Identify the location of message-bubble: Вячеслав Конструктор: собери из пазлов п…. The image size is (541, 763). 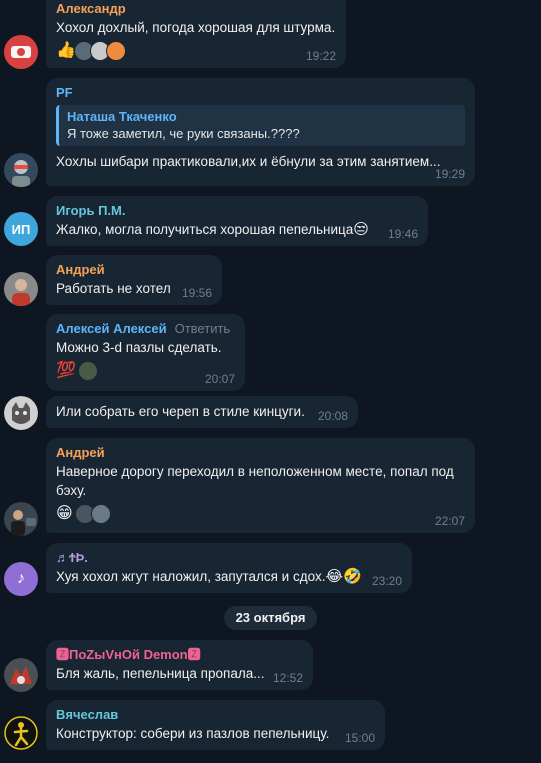
(215, 725).